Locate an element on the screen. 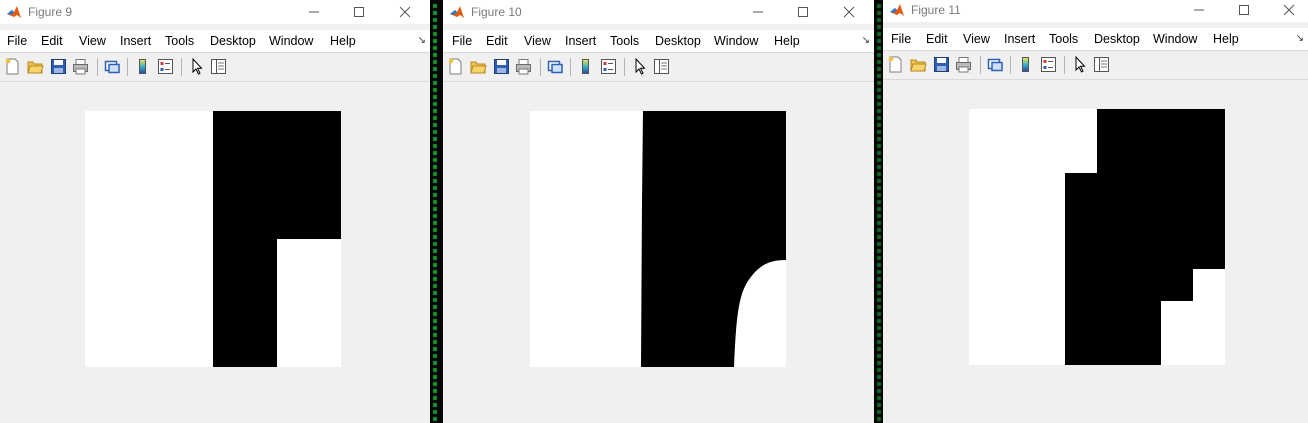 The image size is (1308, 423). title-bar: Figure 10 is located at coordinates (658, 12).